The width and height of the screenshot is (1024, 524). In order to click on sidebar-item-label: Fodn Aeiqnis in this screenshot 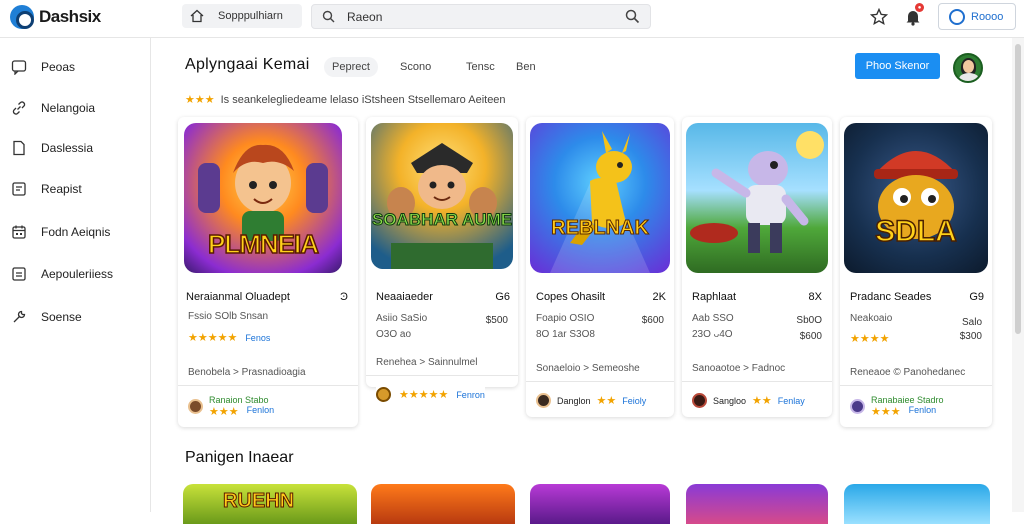, I will do `click(76, 232)`.